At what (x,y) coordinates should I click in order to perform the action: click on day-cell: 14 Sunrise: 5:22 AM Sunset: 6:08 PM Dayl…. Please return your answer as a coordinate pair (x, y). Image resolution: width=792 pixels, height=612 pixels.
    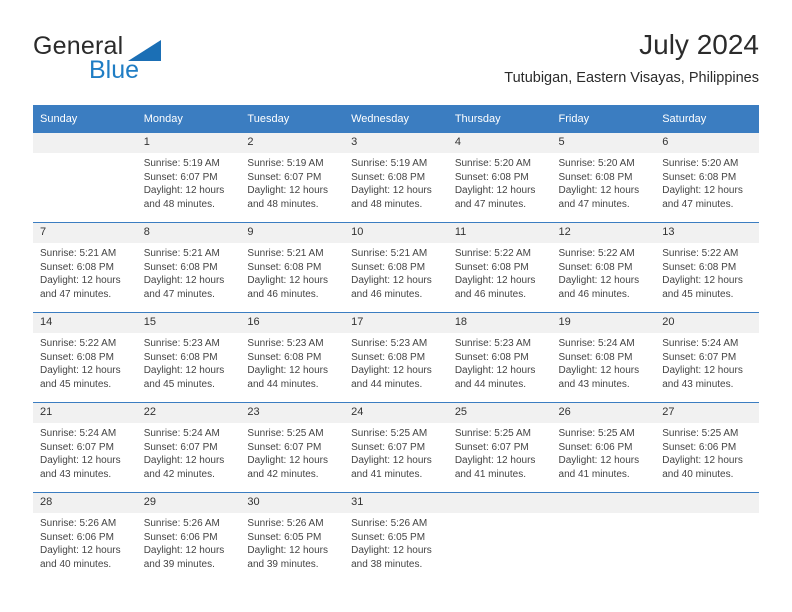
    Looking at the image, I should click on (85, 355).